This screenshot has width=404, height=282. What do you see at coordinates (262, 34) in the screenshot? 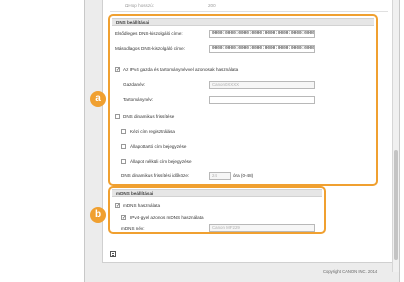
I see `primary-dns-input: 0000:0000:0000:0000:0000:0000:0000:0000` at bounding box center [262, 34].